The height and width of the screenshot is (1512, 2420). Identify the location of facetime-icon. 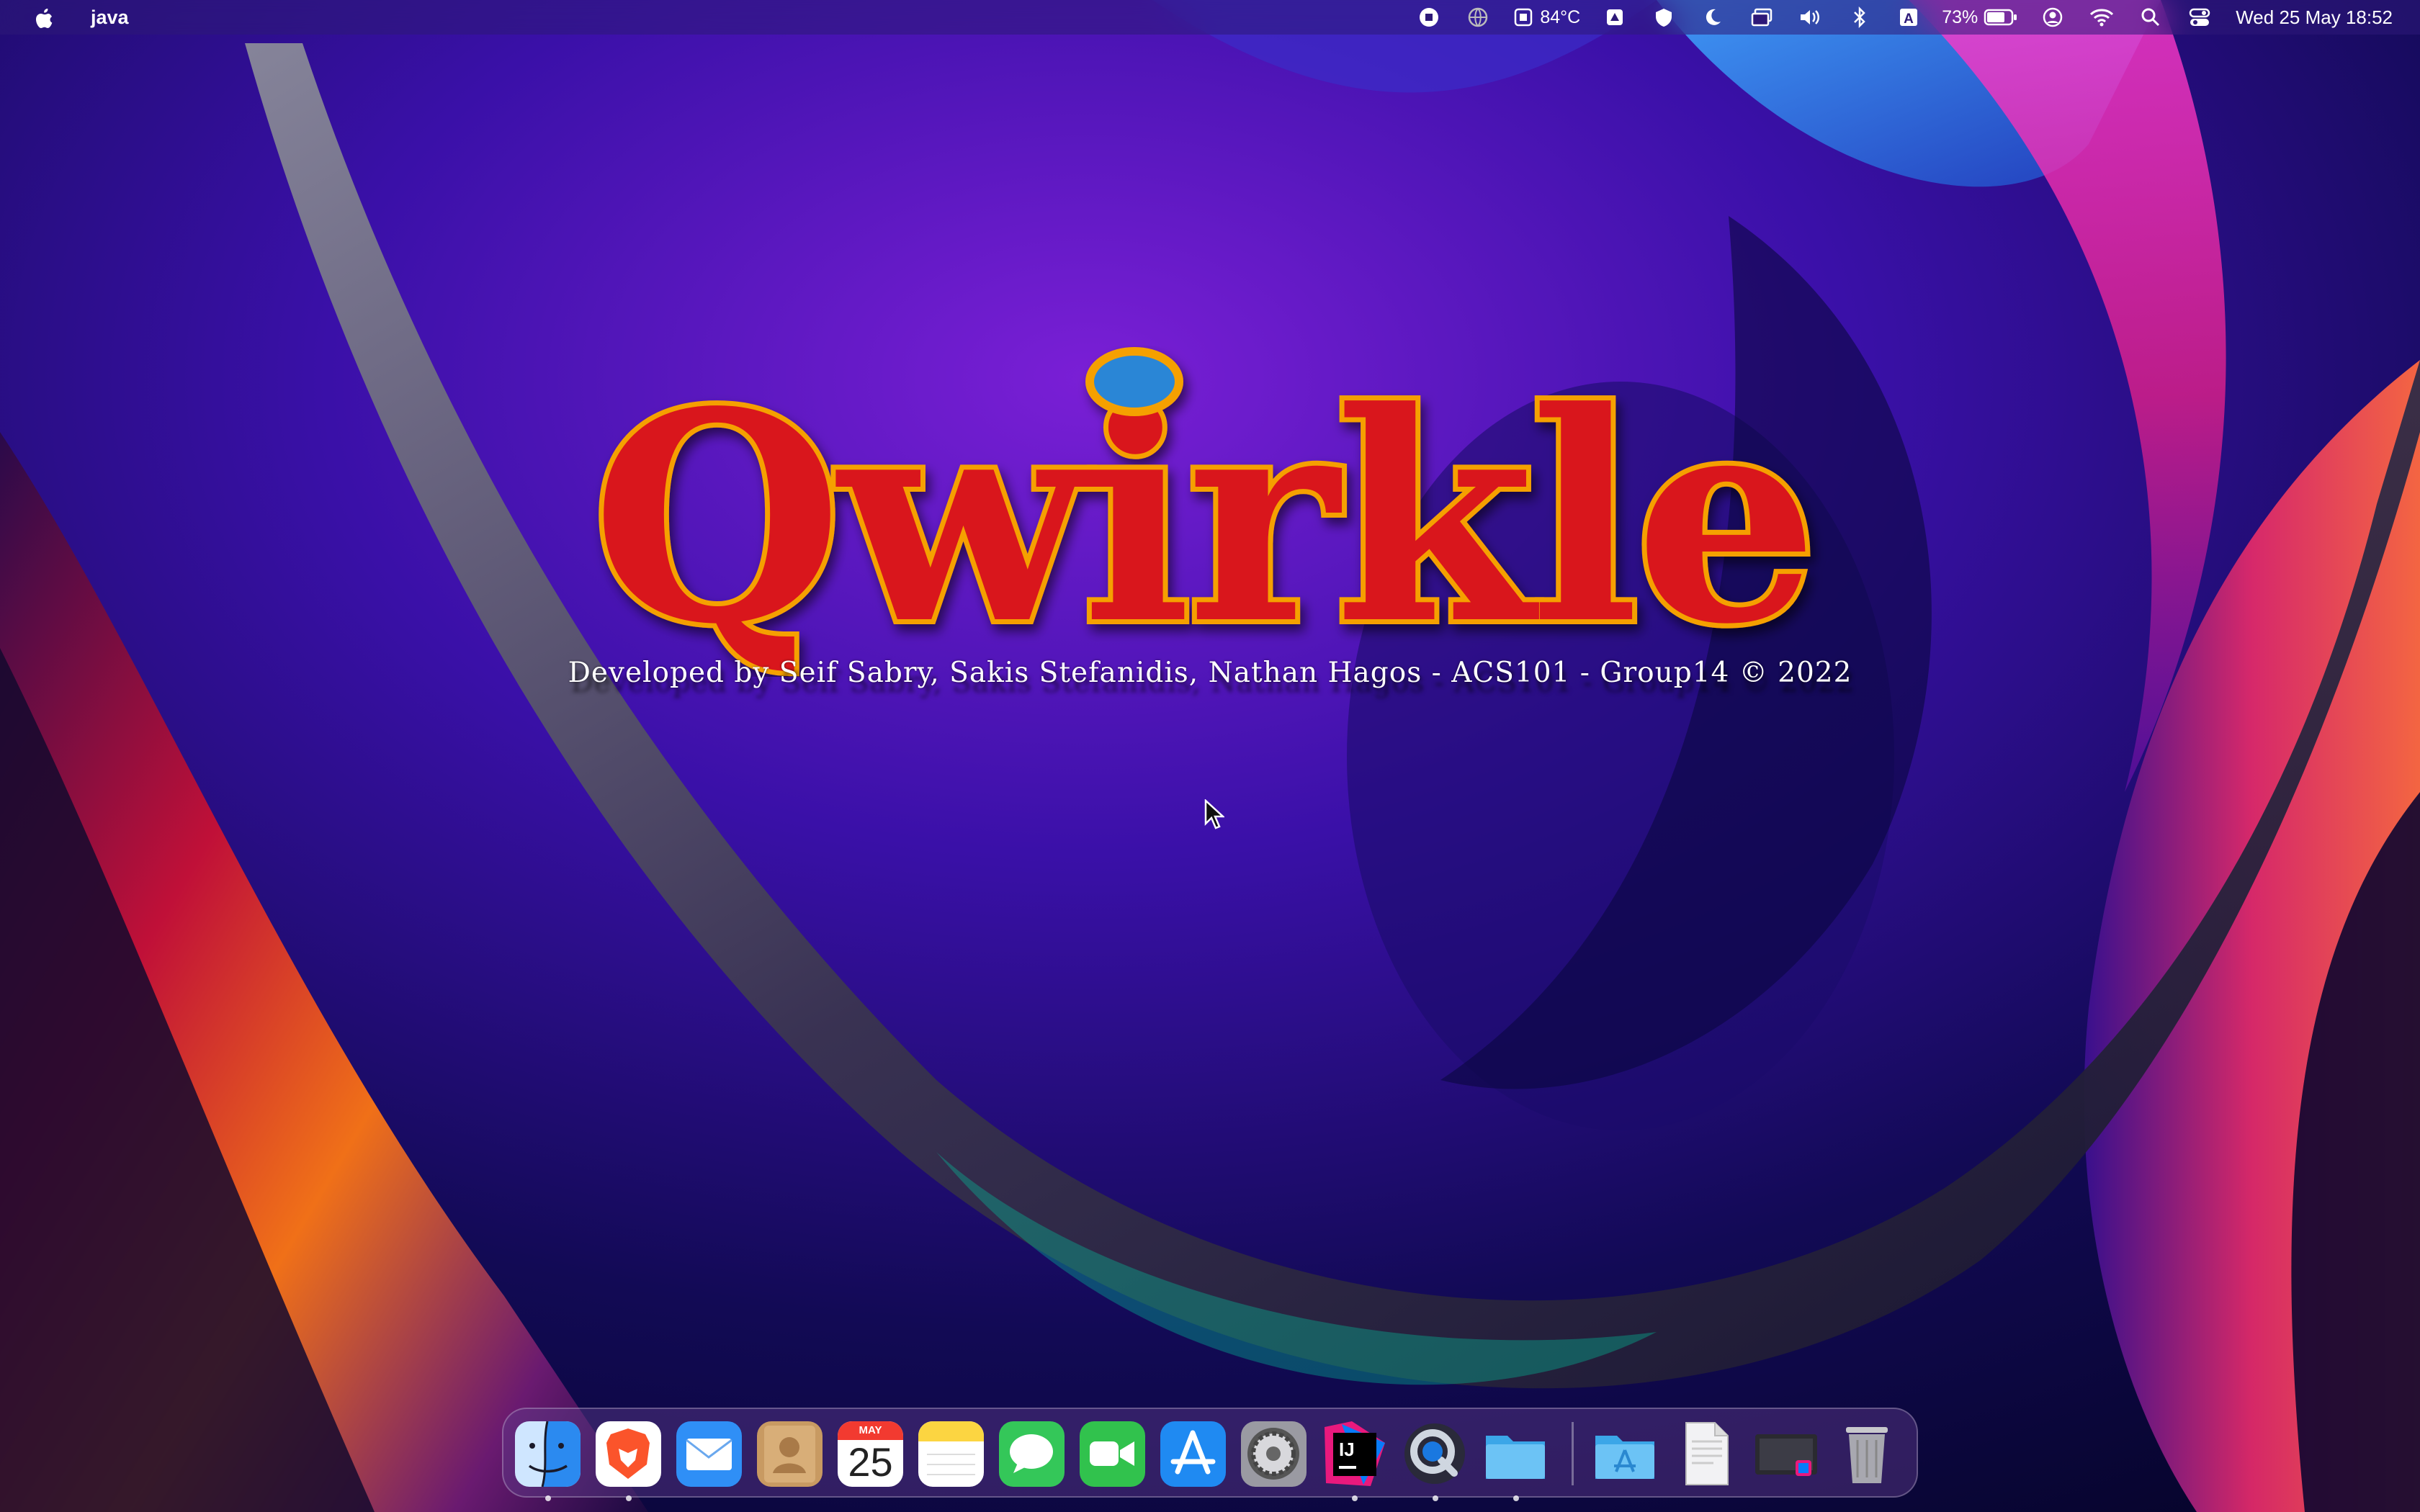
(1112, 1454).